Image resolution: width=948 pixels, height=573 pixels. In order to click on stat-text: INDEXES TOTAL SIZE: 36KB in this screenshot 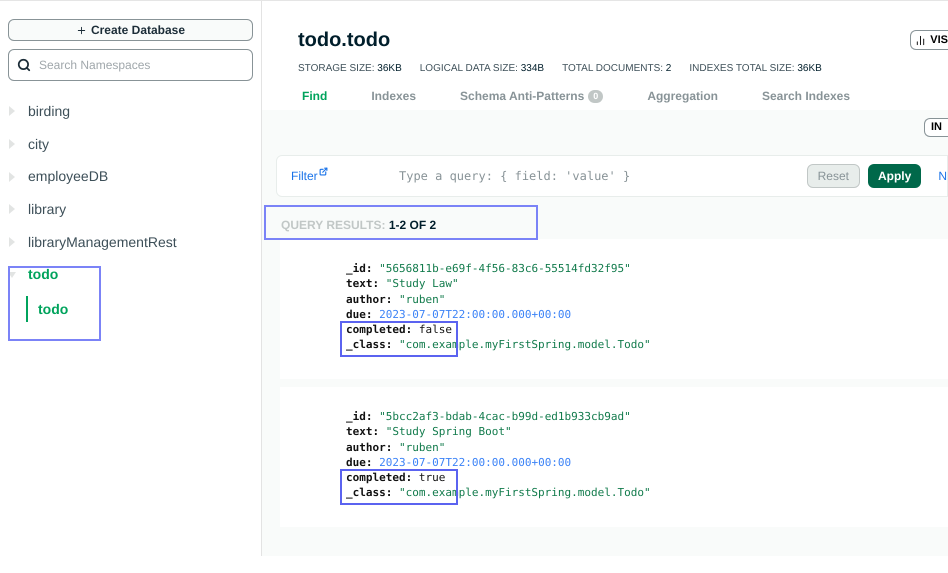, I will do `click(755, 69)`.